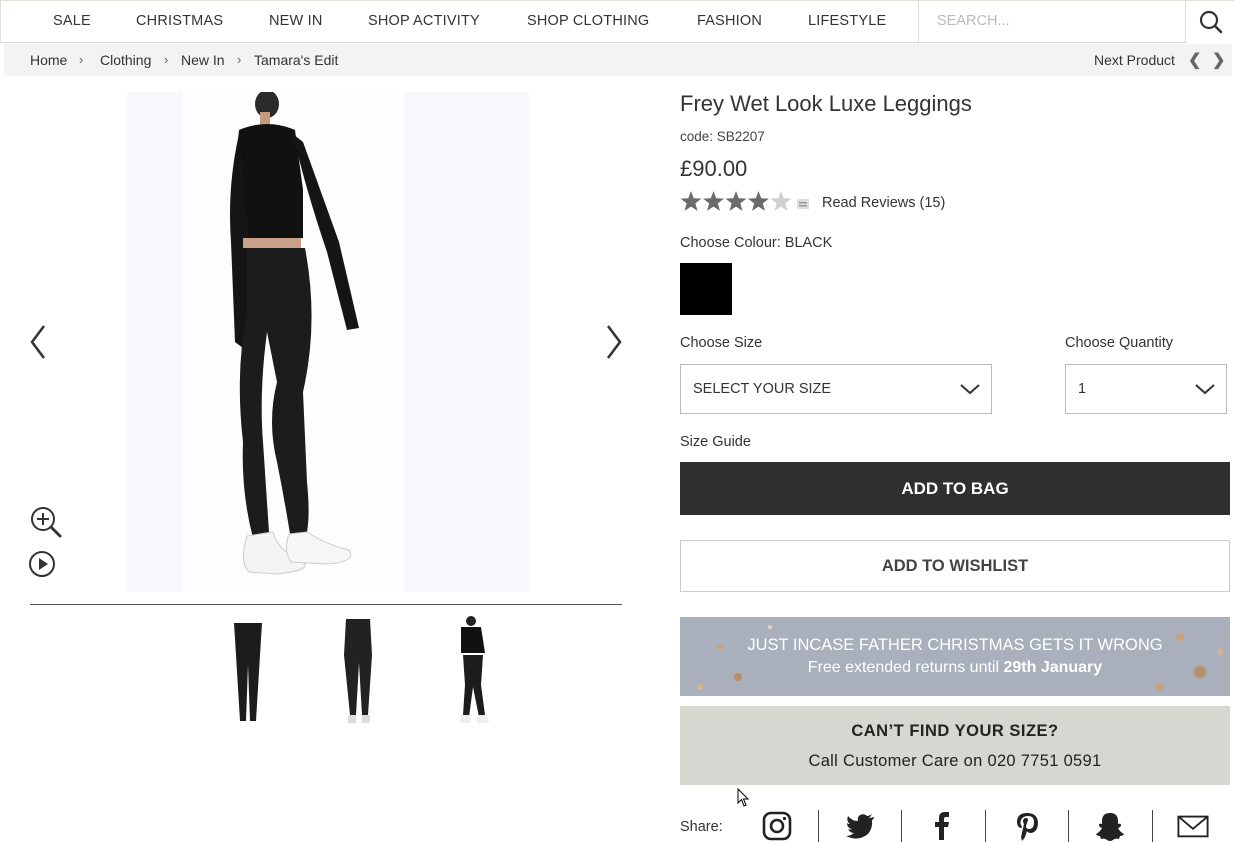  Describe the element at coordinates (1134, 60) in the screenshot. I see `next-product-label: Next Product` at that location.